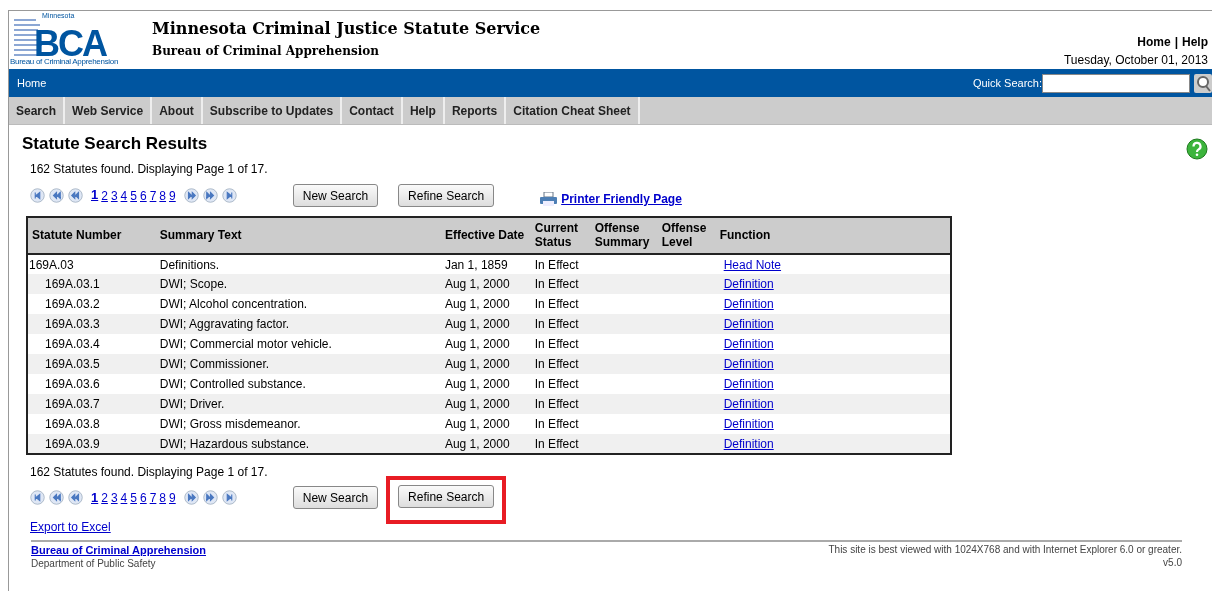 The height and width of the screenshot is (591, 1212). Describe the element at coordinates (70, 527) in the screenshot. I see `export-link: Export to Excel` at that location.